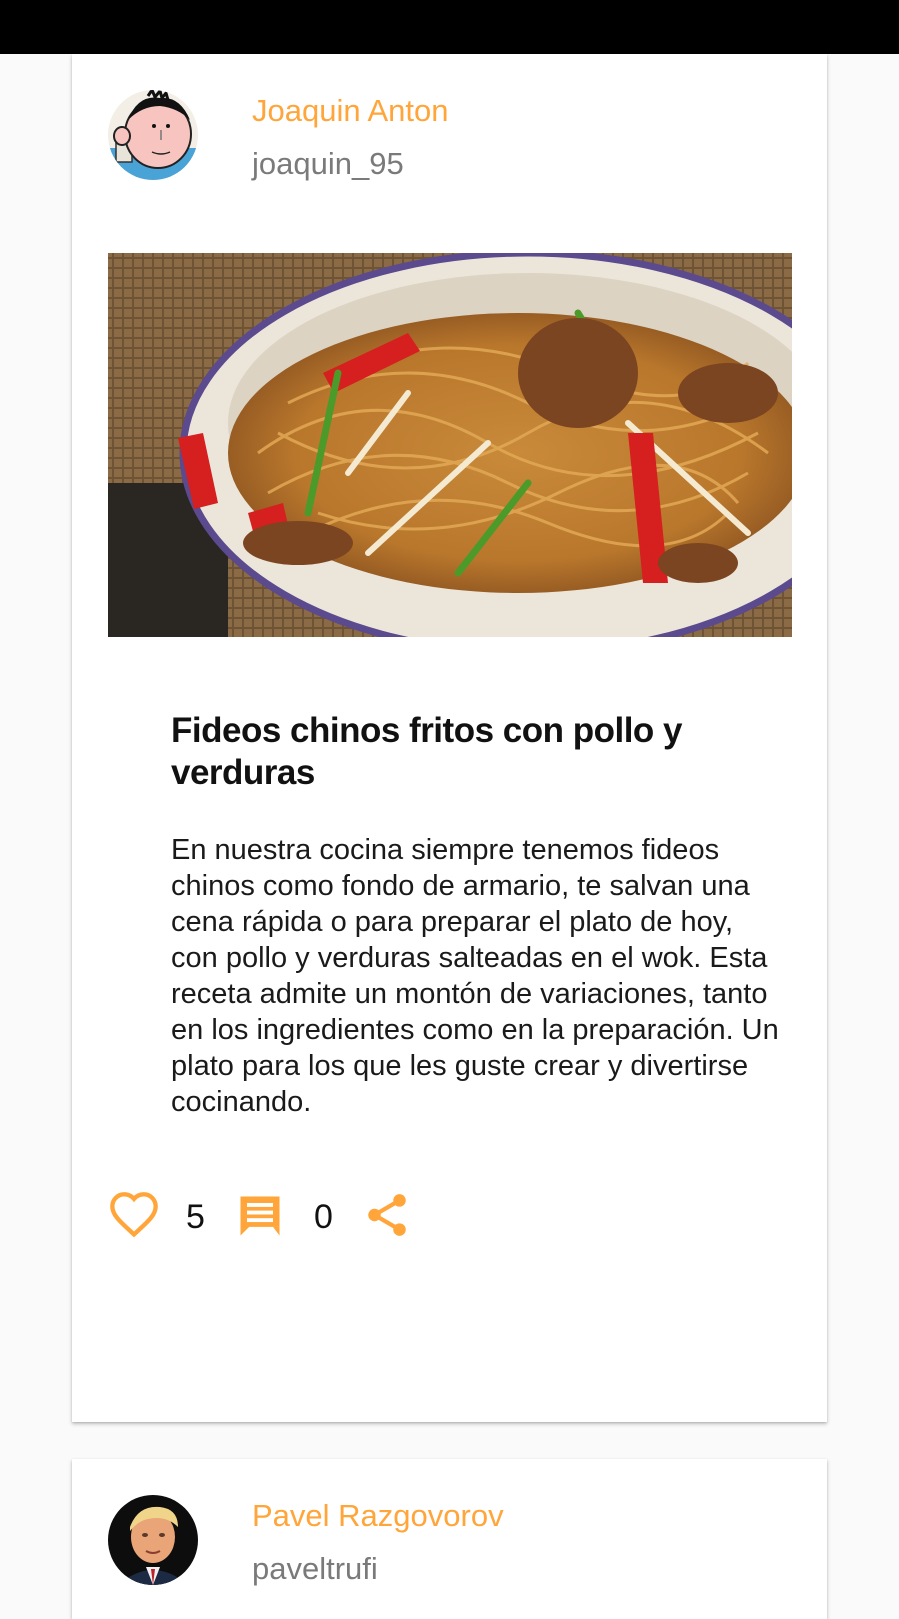  Describe the element at coordinates (350, 111) in the screenshot. I see `author-name: Joaquin Anton` at that location.